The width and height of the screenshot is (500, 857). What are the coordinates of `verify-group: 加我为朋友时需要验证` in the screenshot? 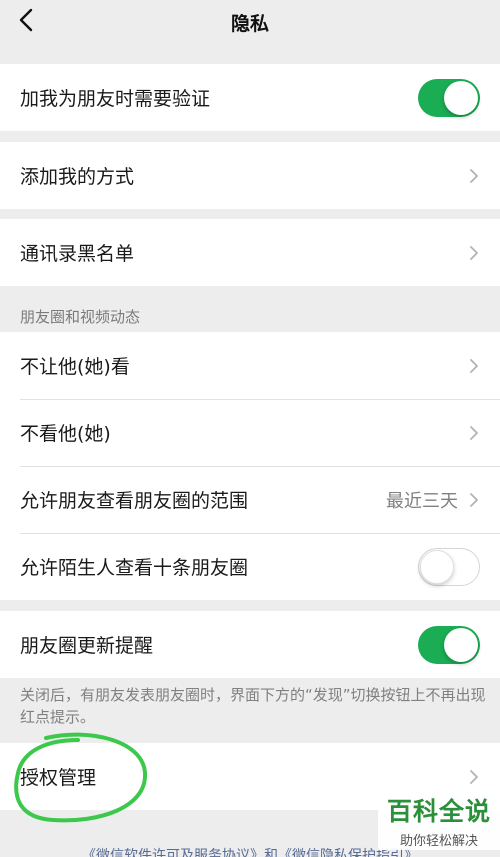 It's located at (250, 97).